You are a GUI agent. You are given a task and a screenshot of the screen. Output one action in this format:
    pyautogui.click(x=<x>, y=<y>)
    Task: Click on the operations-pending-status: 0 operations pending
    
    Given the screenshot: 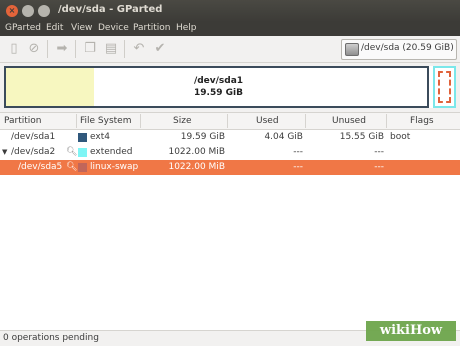 What is the action you would take?
    pyautogui.click(x=51, y=338)
    